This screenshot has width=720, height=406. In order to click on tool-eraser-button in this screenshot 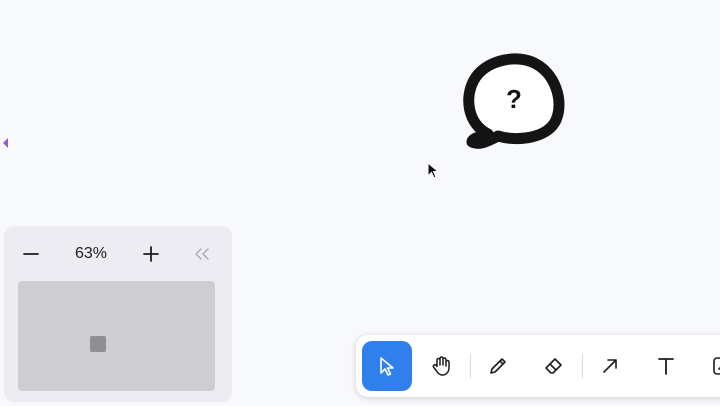, I will do `click(554, 366)`.